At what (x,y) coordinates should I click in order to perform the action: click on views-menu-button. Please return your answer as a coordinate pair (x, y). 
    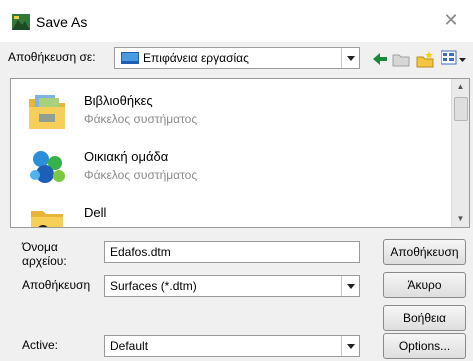
    Looking at the image, I should click on (453, 59).